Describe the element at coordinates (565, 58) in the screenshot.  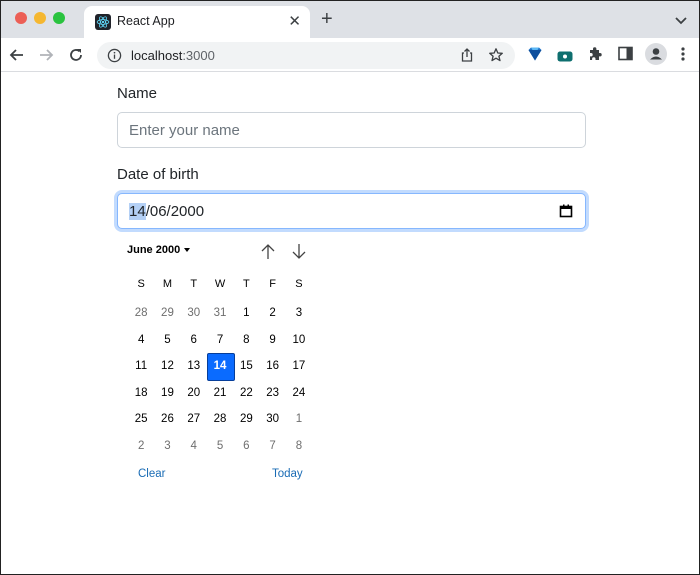
I see `screen-recorder-extension-icon` at that location.